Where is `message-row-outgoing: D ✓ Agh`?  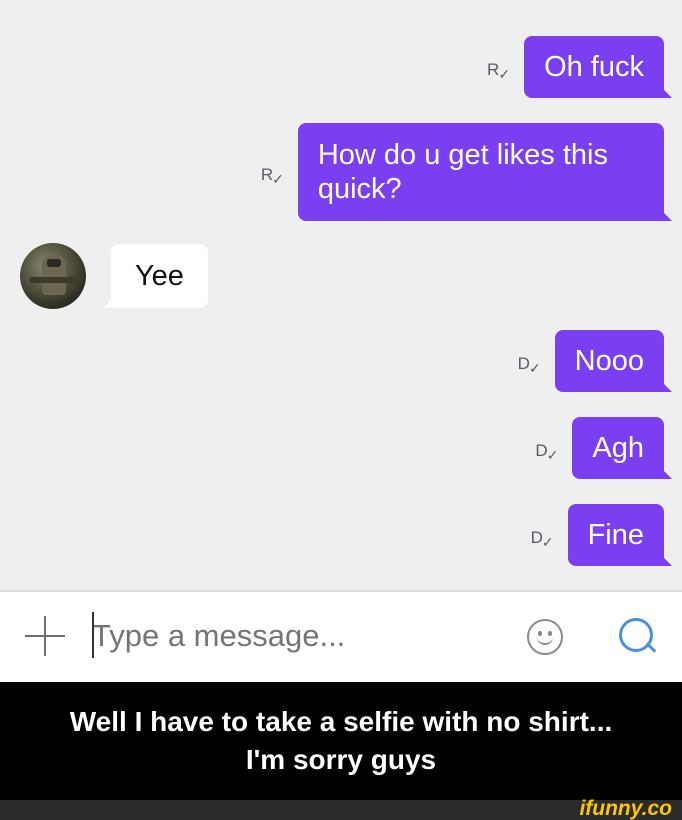
message-row-outgoing: D ✓ Agh is located at coordinates (603, 448).